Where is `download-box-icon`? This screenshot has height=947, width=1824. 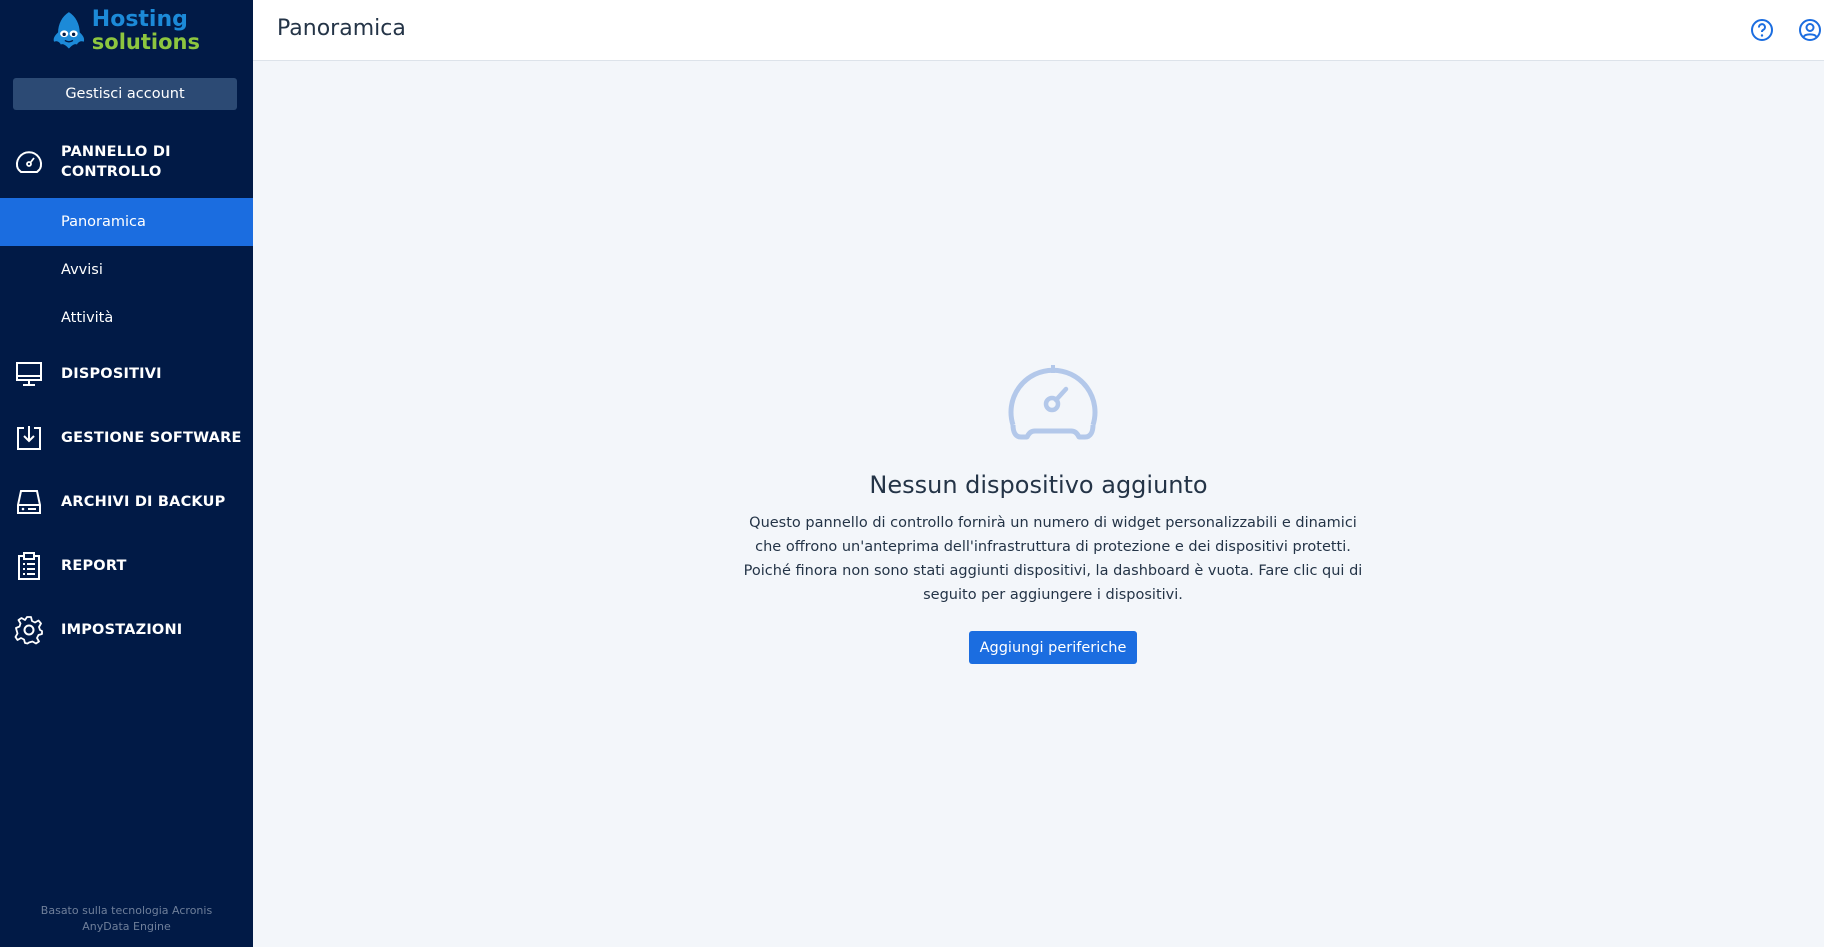
download-box-icon is located at coordinates (29, 438).